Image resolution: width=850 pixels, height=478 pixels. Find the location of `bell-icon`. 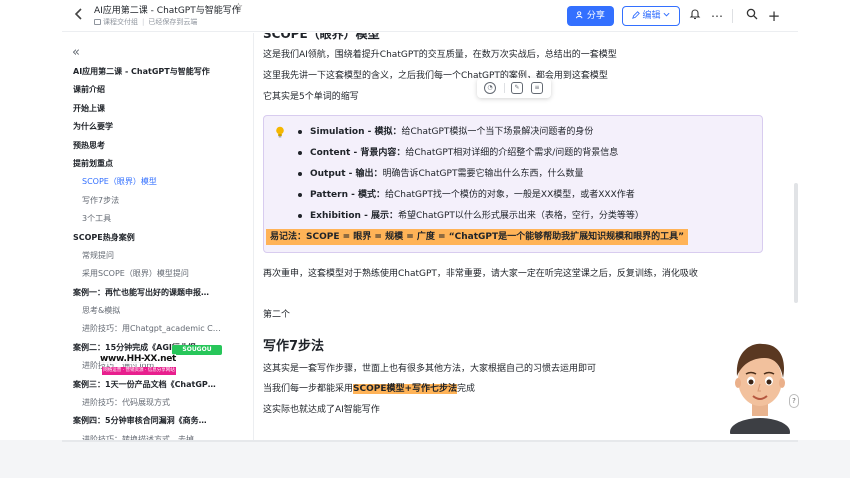

bell-icon is located at coordinates (695, 16).